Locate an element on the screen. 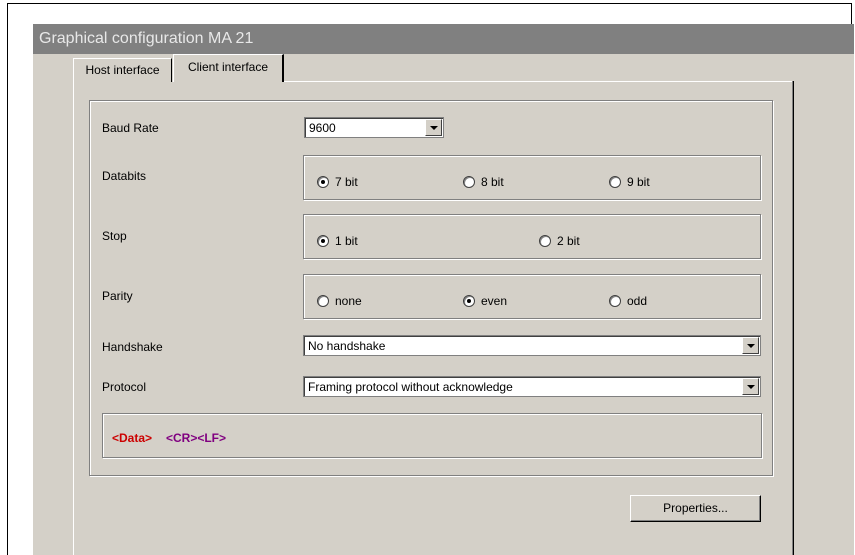 Image resolution: width=855 pixels, height=555 pixels. protocol-dropdown-button is located at coordinates (750, 386).